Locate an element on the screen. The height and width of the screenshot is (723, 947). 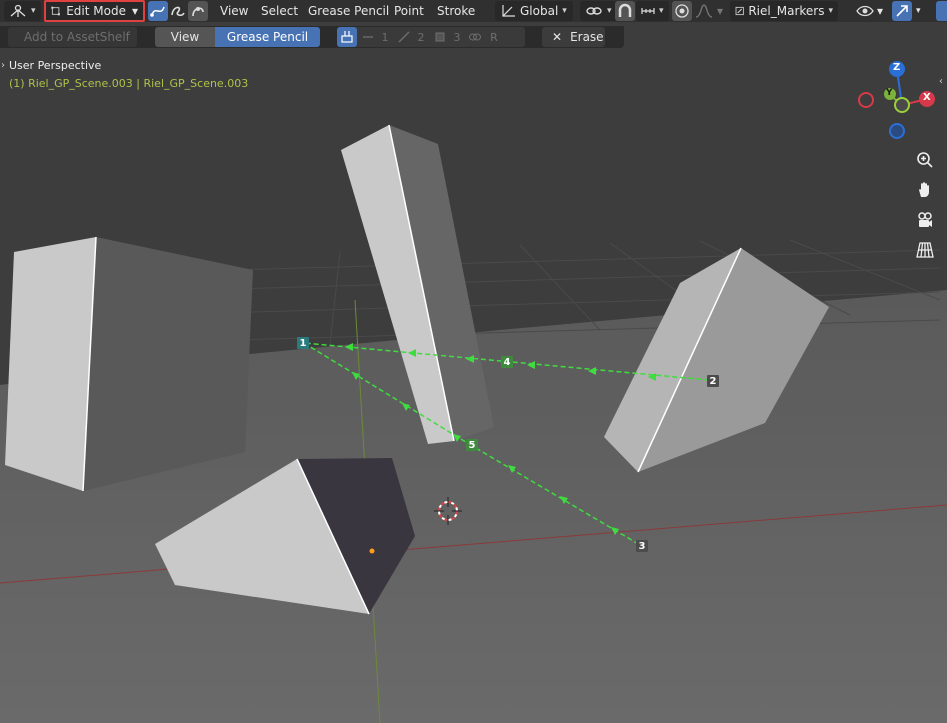
select-segments-button is located at coordinates (198, 11).